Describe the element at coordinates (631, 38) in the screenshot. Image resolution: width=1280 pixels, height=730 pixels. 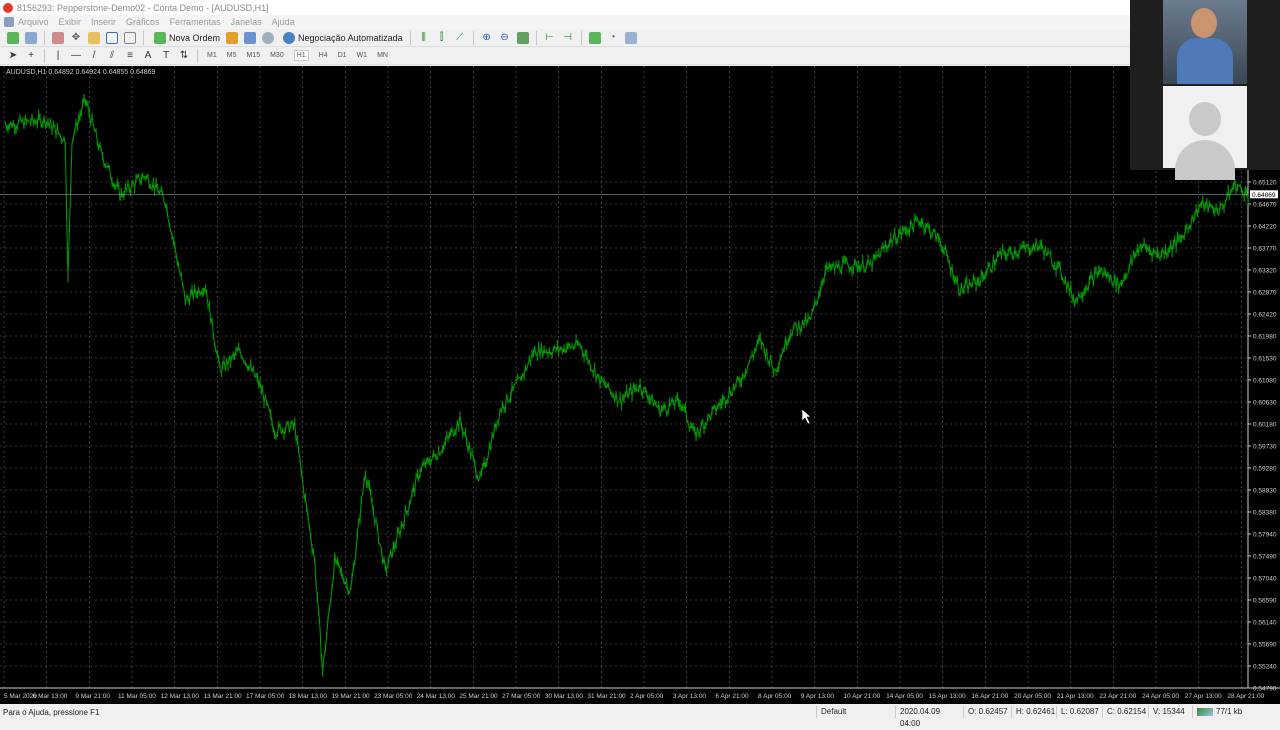
I see `templates-icon` at that location.